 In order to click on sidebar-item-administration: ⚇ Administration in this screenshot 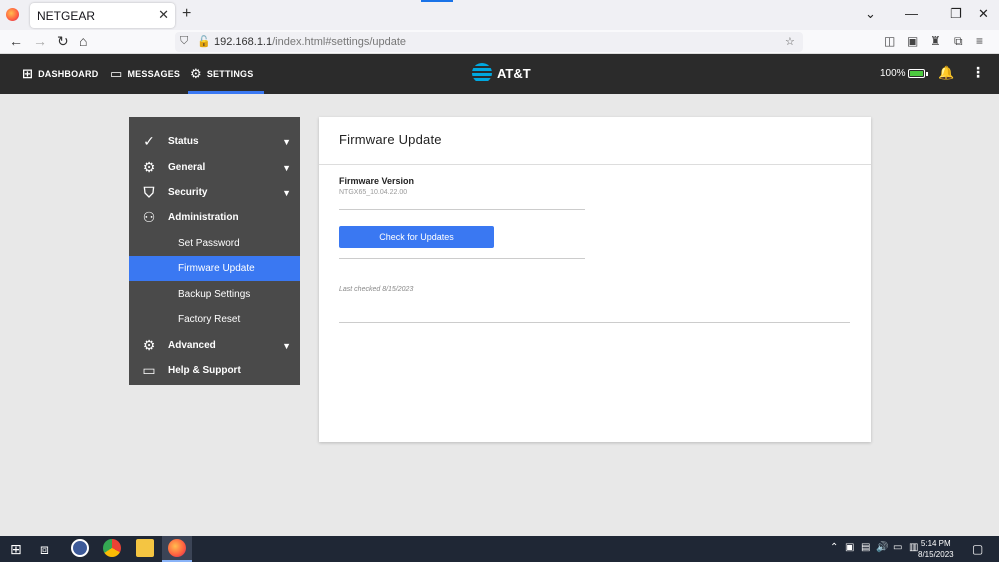, I will do `click(214, 217)`.